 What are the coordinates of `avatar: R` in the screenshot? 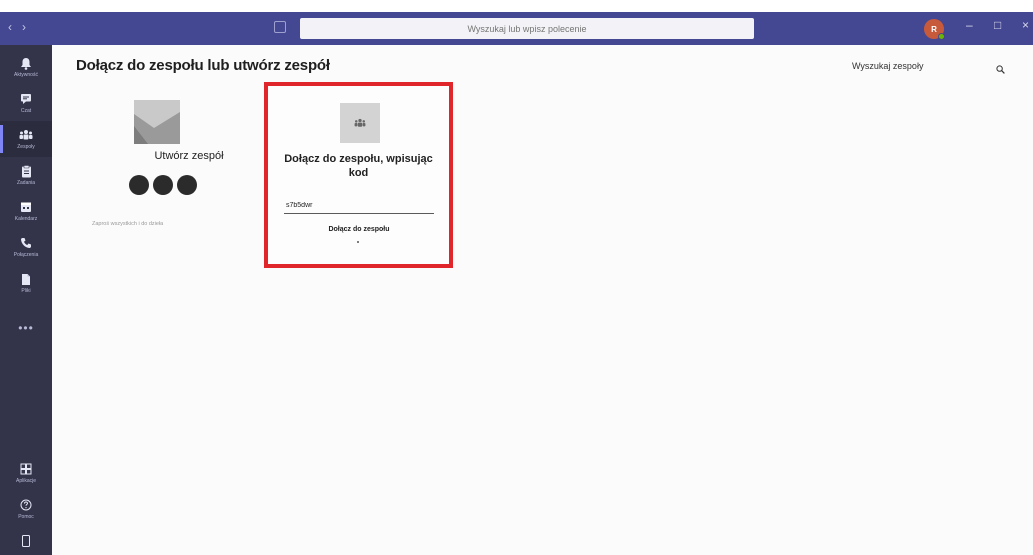 It's located at (934, 29).